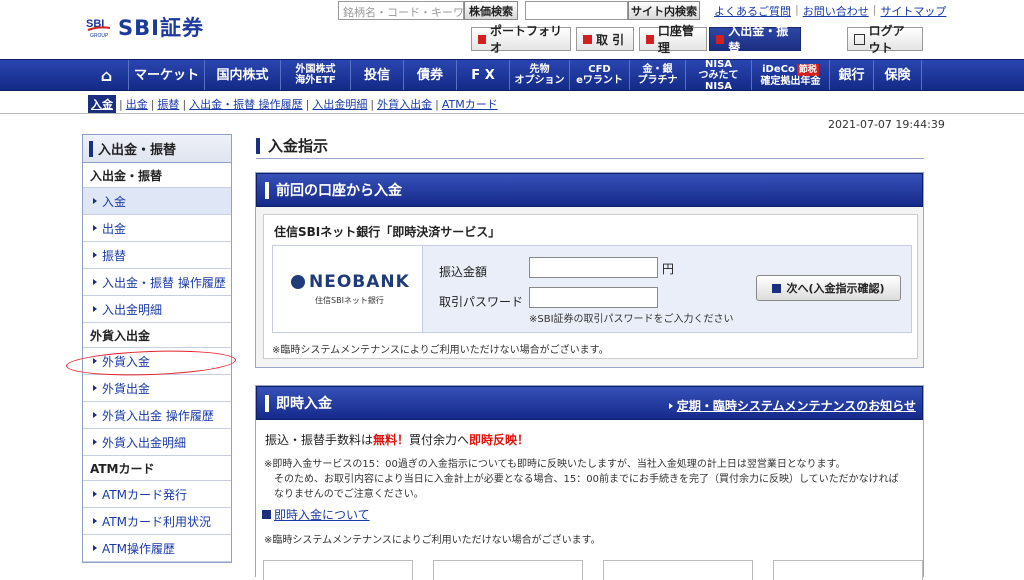 The width and height of the screenshot is (1024, 580). Describe the element at coordinates (243, 75) in the screenshot. I see `nav-domestic-stock: 国内株式` at that location.